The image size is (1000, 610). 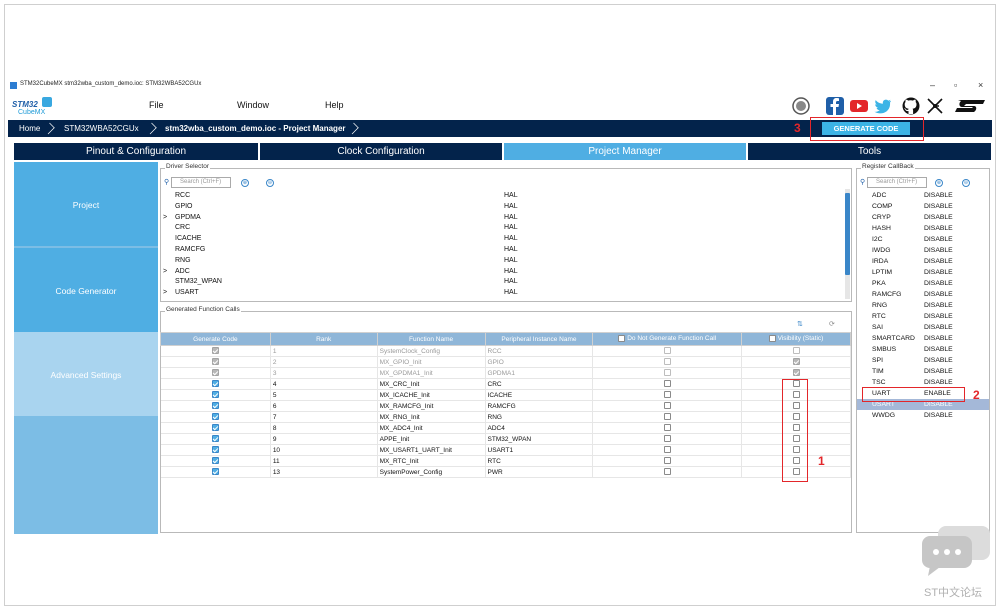 What do you see at coordinates (156, 105) in the screenshot?
I see `menu-file: File` at bounding box center [156, 105].